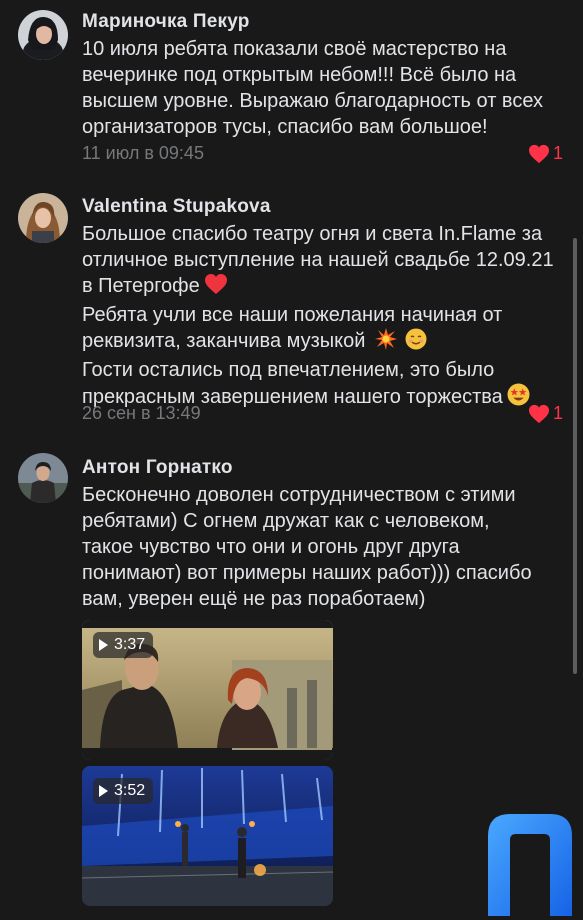  I want to click on comment-line: вам, уверен ещё не раз поработаем), so click(254, 599).